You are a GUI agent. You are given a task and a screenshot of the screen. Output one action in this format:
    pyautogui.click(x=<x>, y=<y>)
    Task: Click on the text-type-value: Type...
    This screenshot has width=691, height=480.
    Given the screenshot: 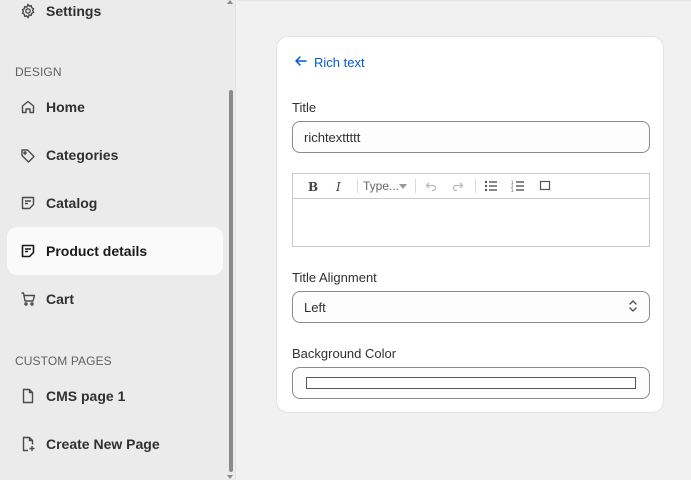 What is the action you would take?
    pyautogui.click(x=381, y=186)
    